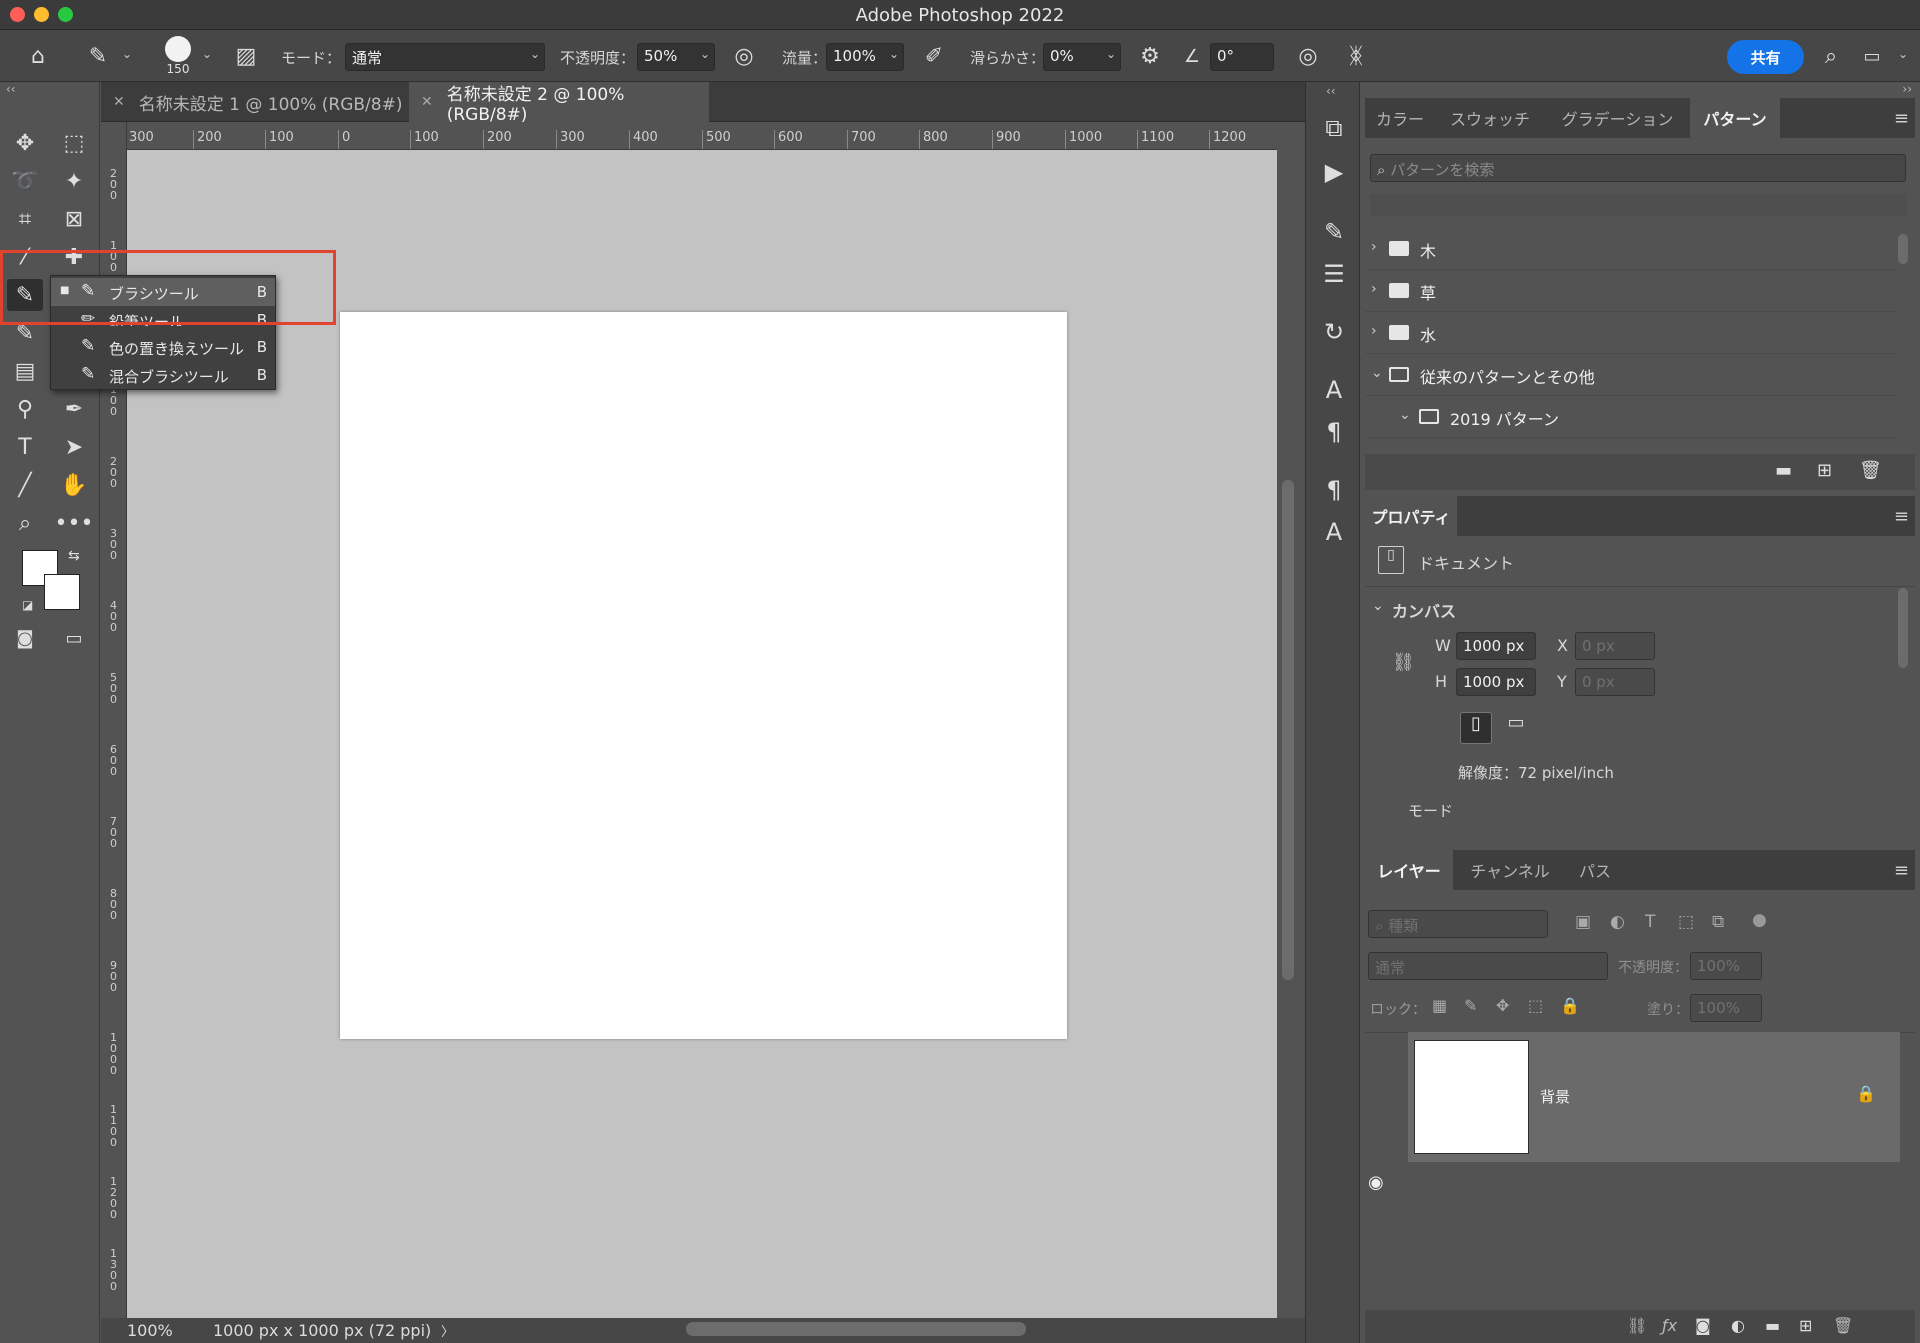  I want to click on brush-settings-panel-icon: ✎, so click(1334, 232).